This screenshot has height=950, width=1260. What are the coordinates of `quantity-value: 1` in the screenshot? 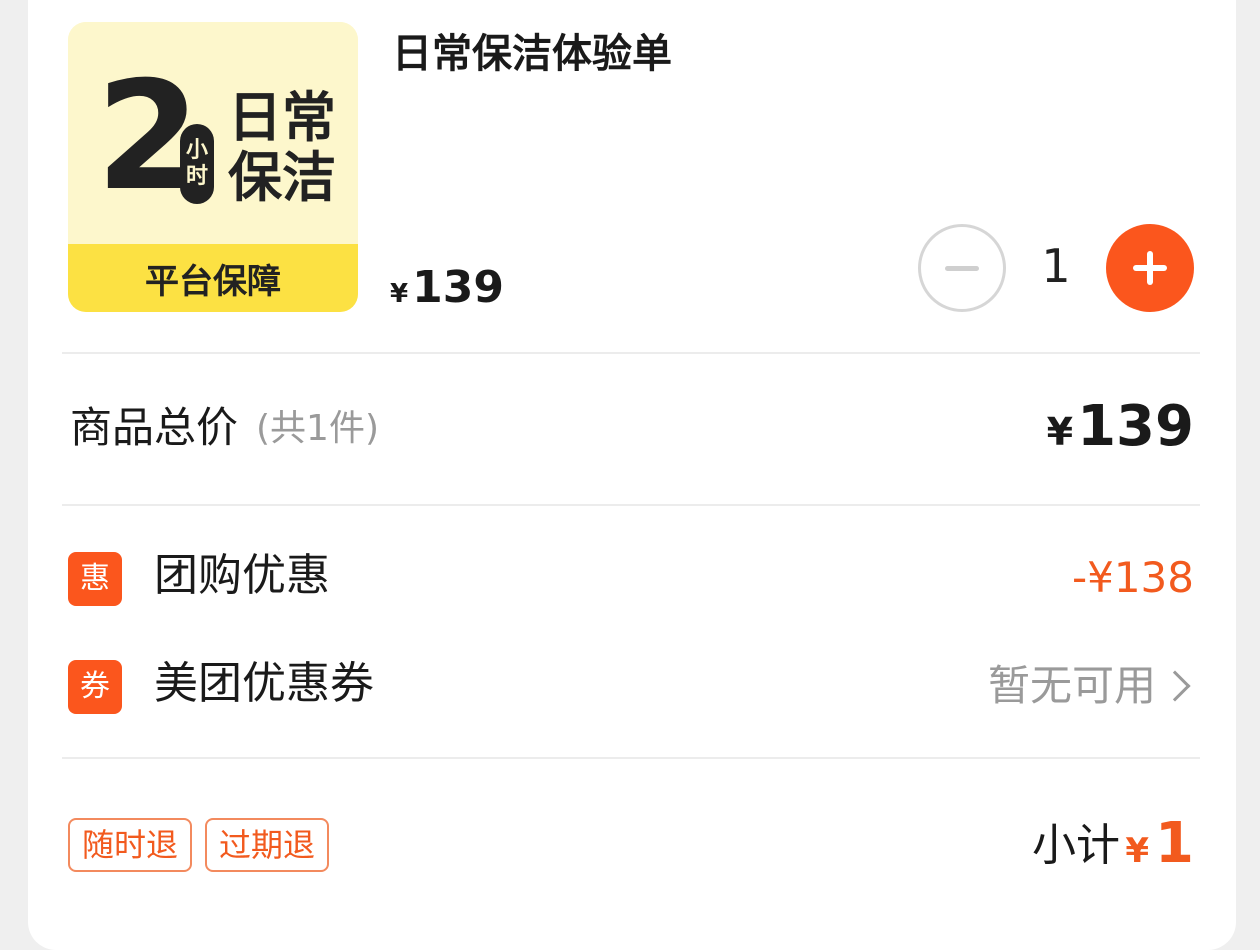 It's located at (1056, 266).